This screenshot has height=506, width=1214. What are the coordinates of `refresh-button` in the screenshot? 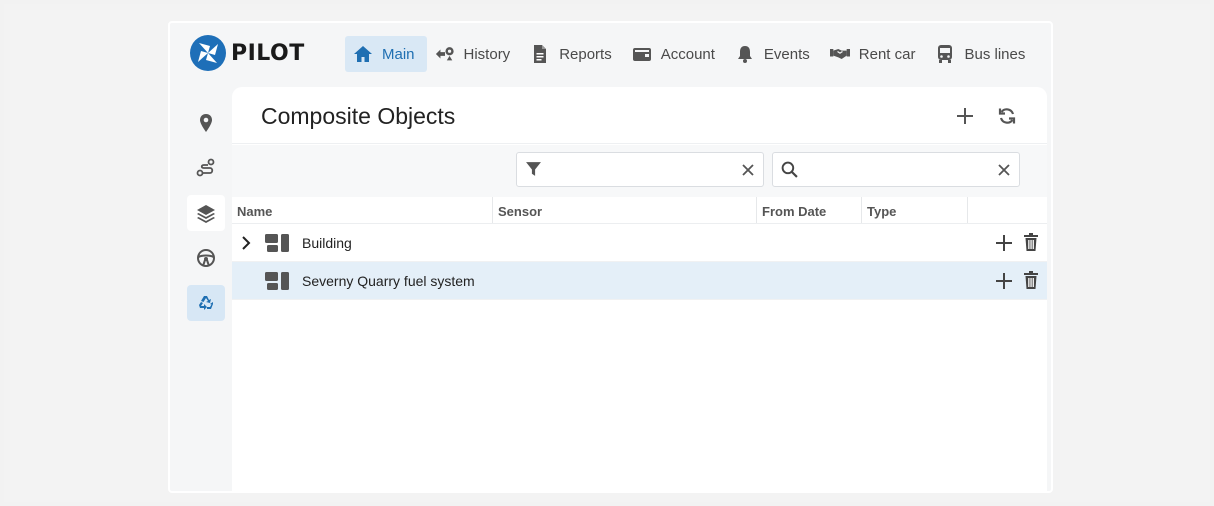 It's located at (1007, 116).